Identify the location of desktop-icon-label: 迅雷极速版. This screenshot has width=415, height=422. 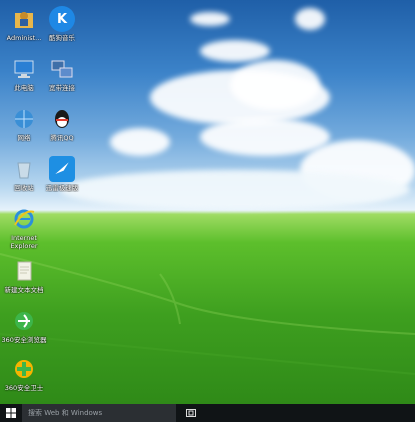
(62, 188).